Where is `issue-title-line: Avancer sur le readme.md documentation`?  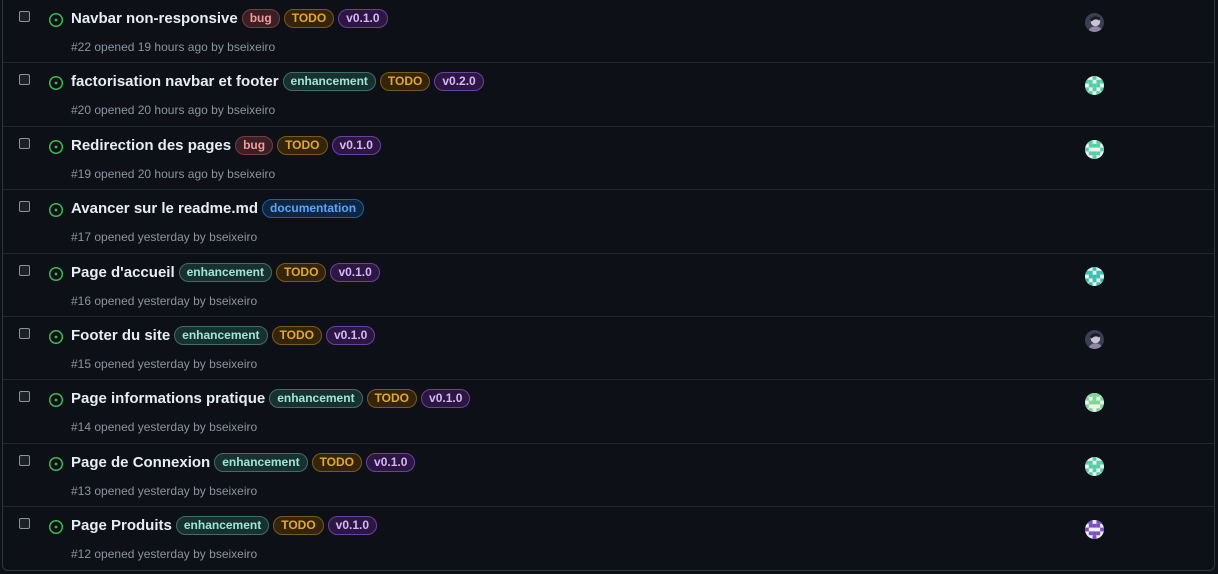
issue-title-line: Avancer sur le readme.md documentation is located at coordinates (219, 209).